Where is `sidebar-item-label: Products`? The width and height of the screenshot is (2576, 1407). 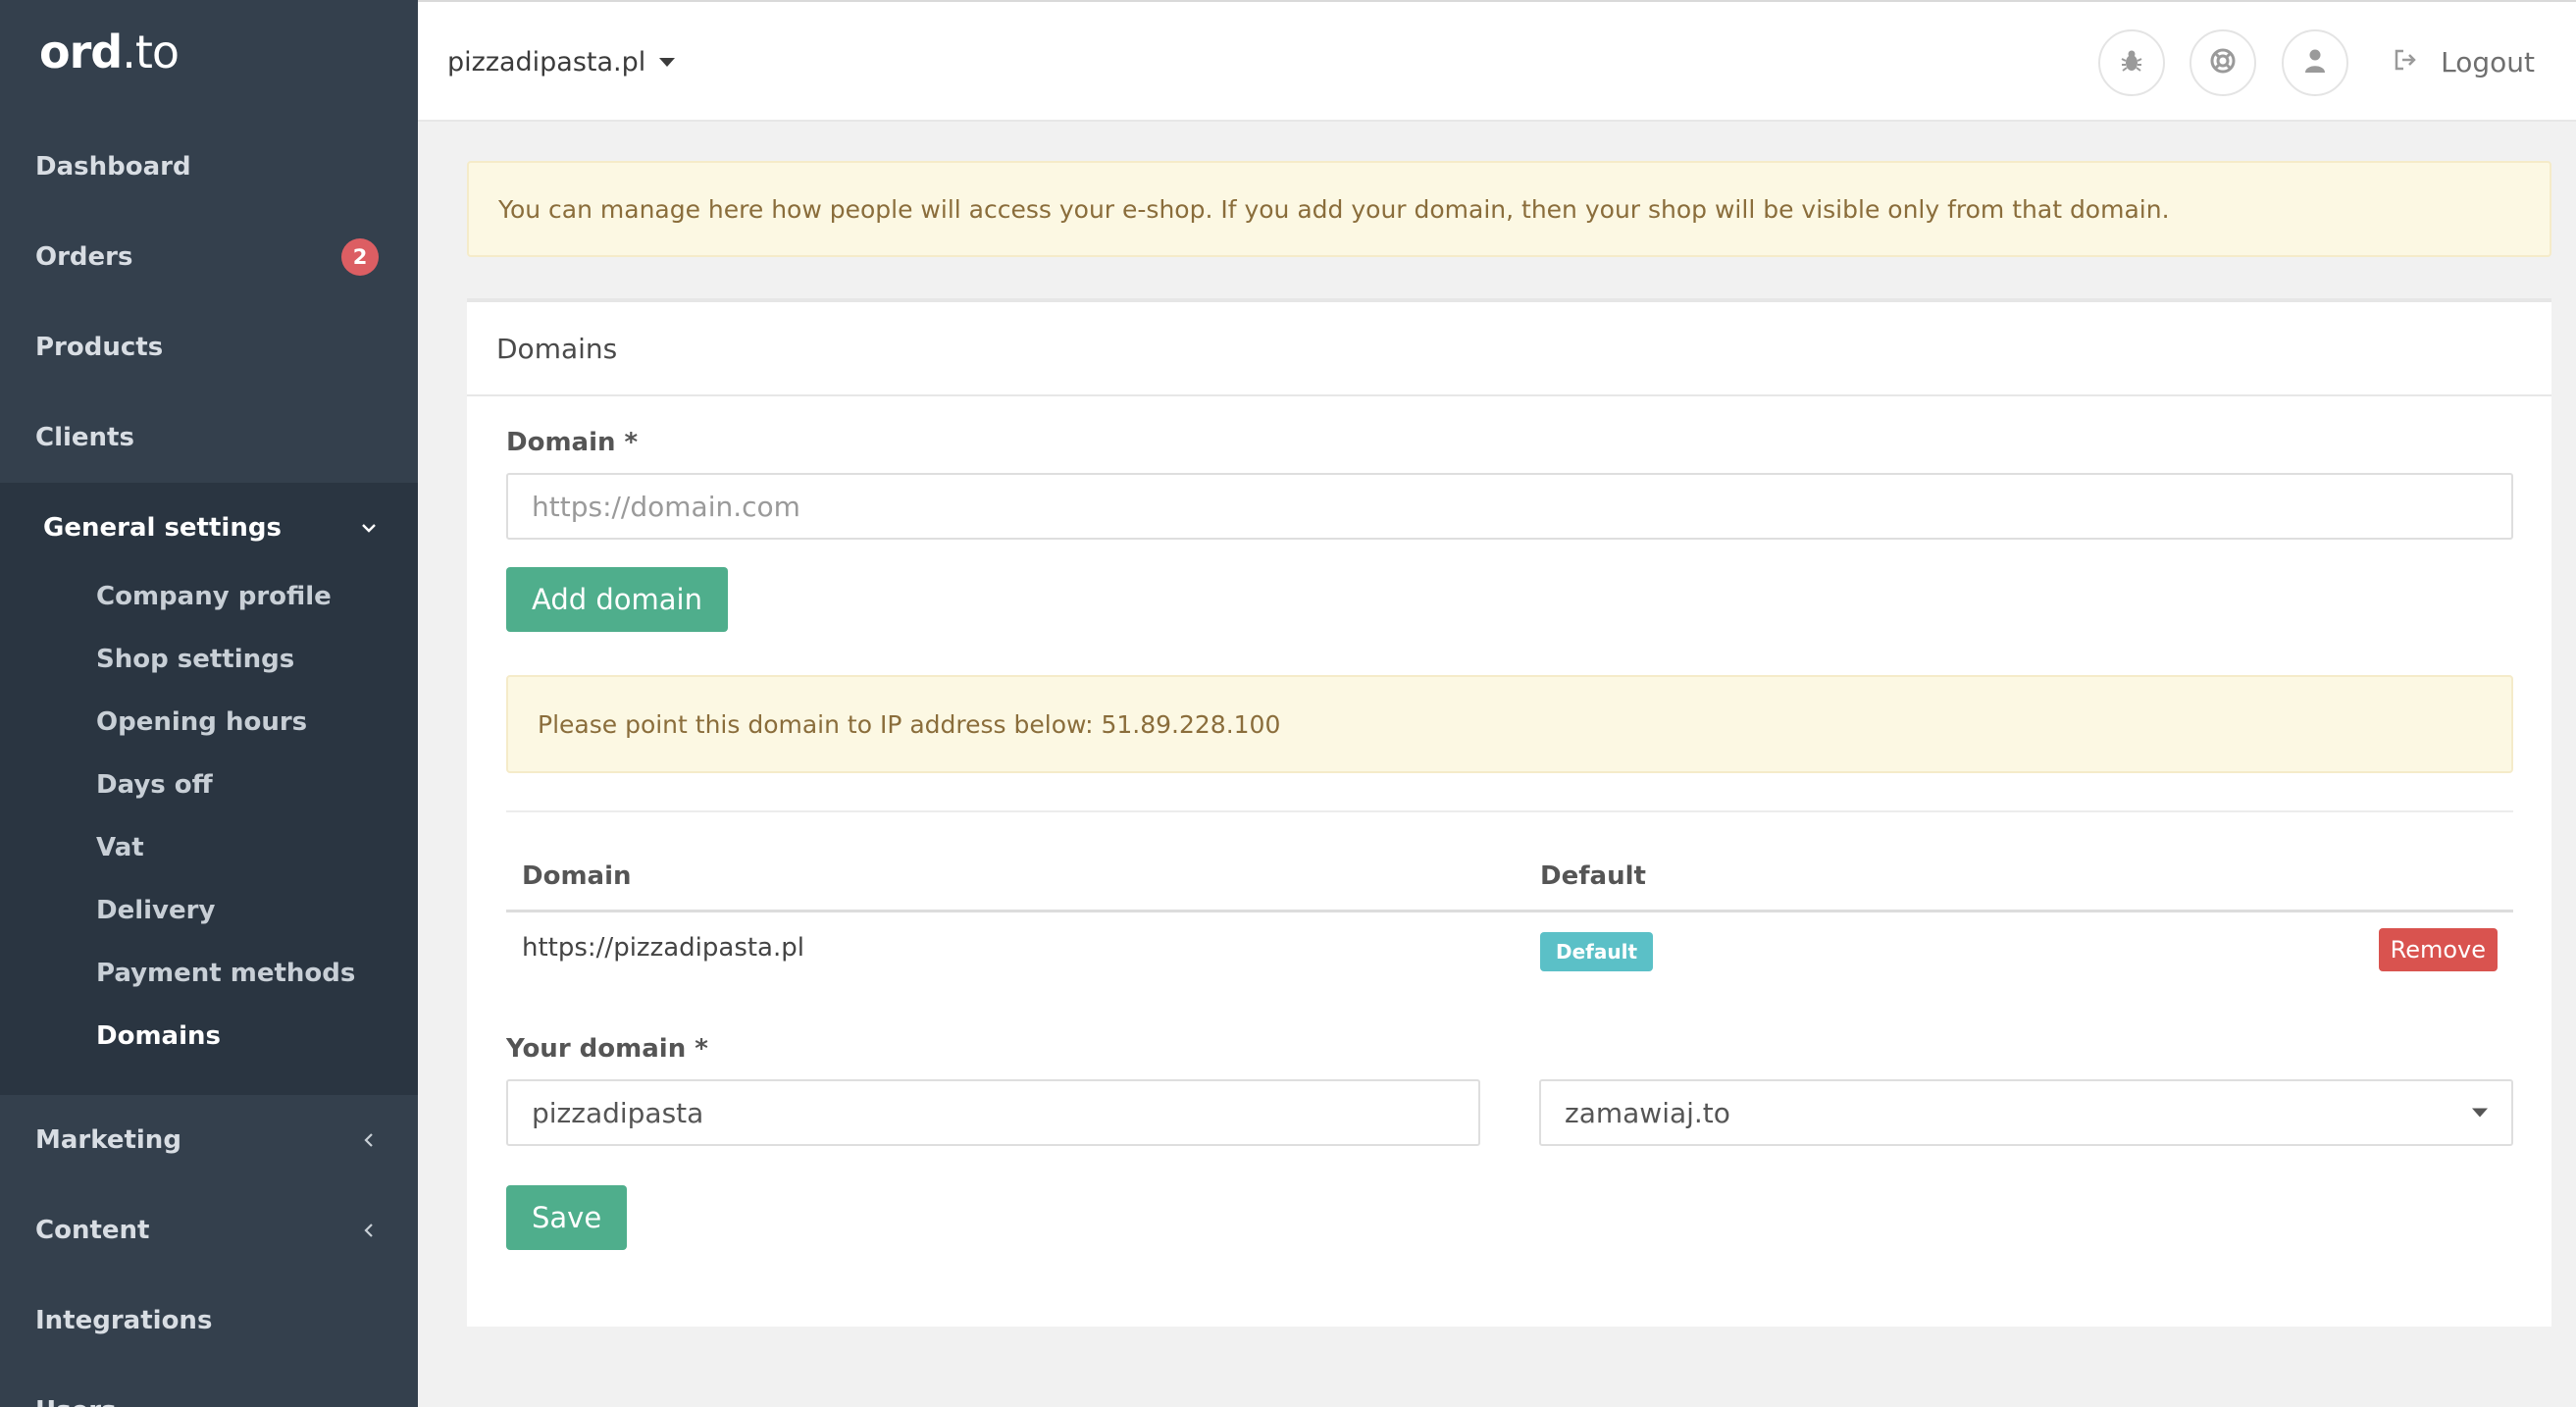 sidebar-item-label: Products is located at coordinates (99, 347).